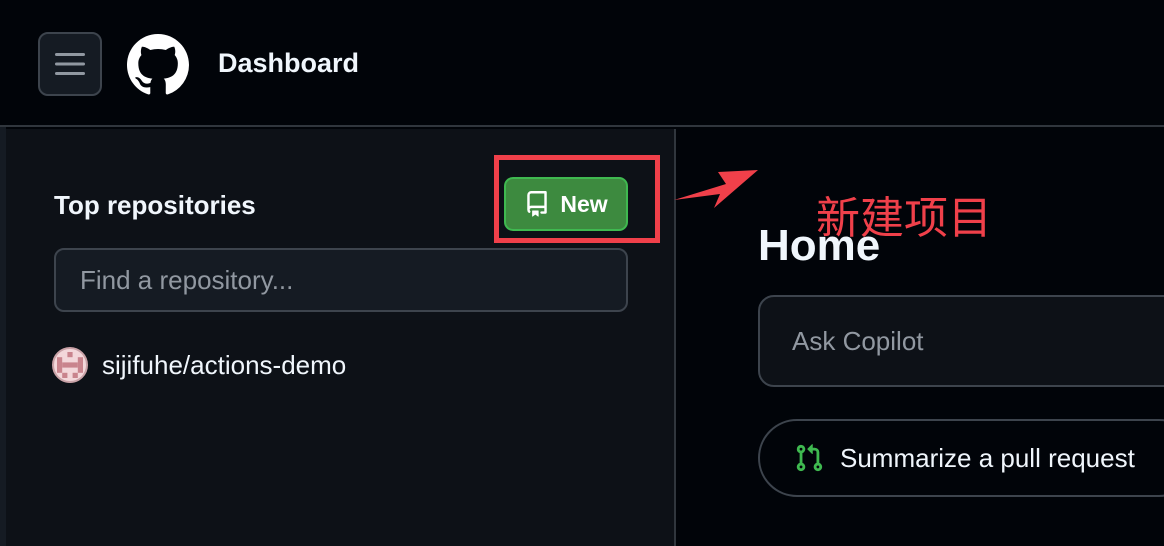  What do you see at coordinates (987, 457) in the screenshot?
I see `suggestion-label: Summarize a pull request` at bounding box center [987, 457].